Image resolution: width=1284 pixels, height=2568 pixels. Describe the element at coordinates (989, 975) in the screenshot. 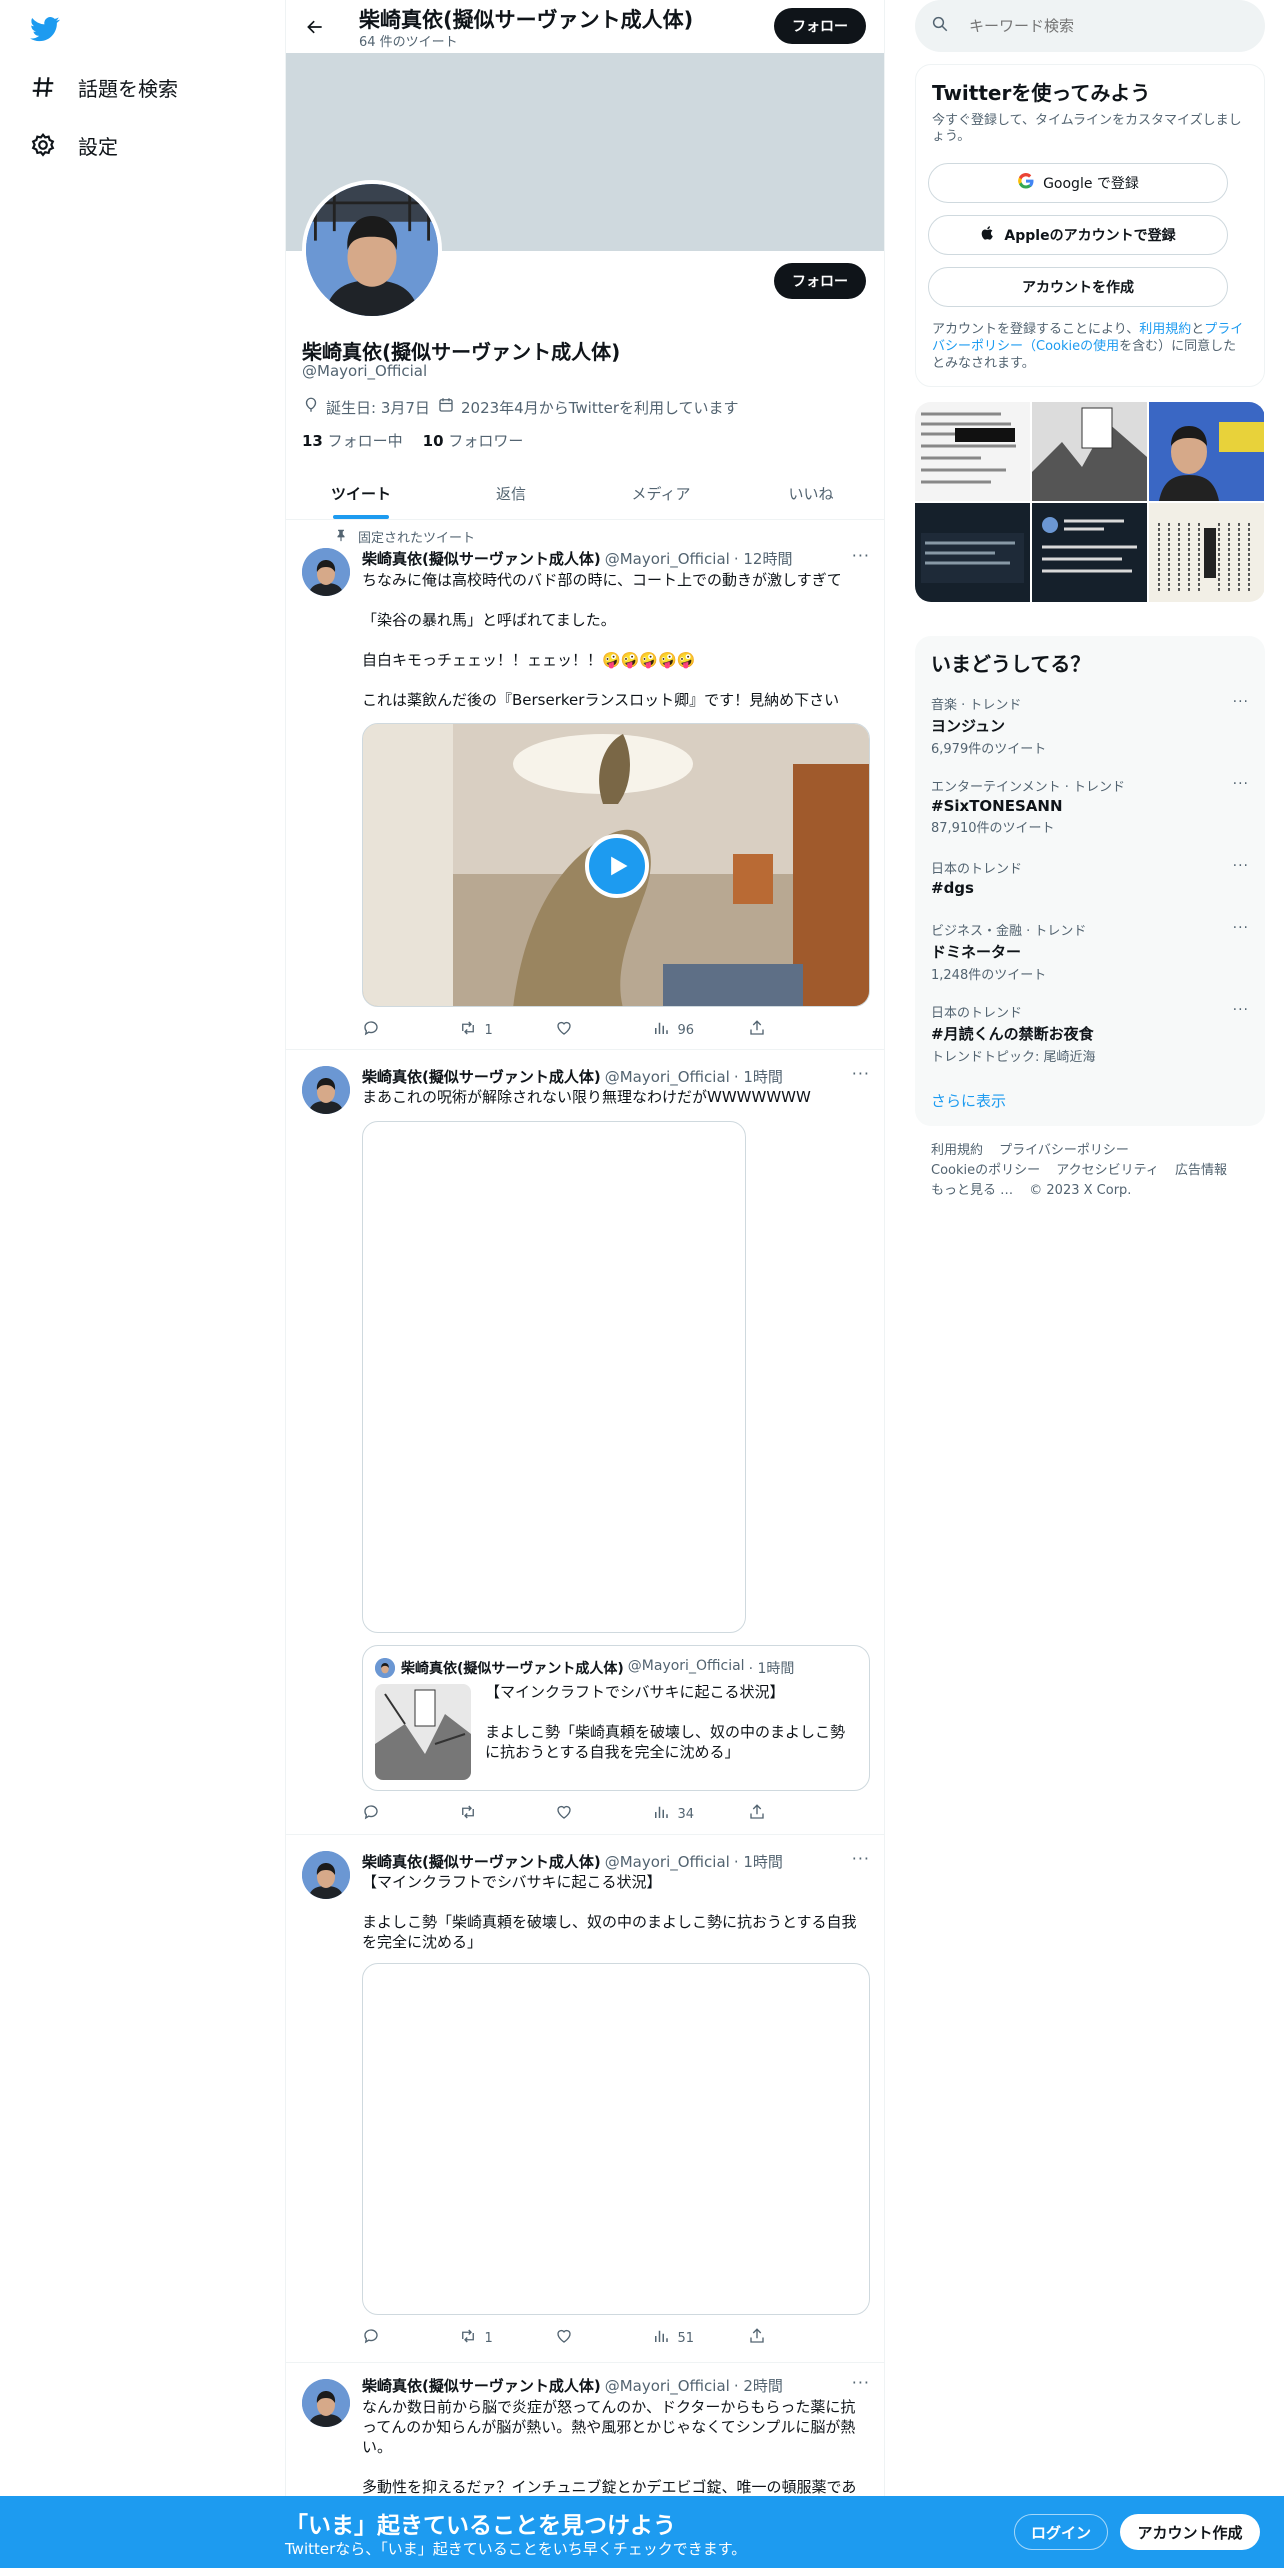

I see `trend-count: 1,248件のツイート` at that location.